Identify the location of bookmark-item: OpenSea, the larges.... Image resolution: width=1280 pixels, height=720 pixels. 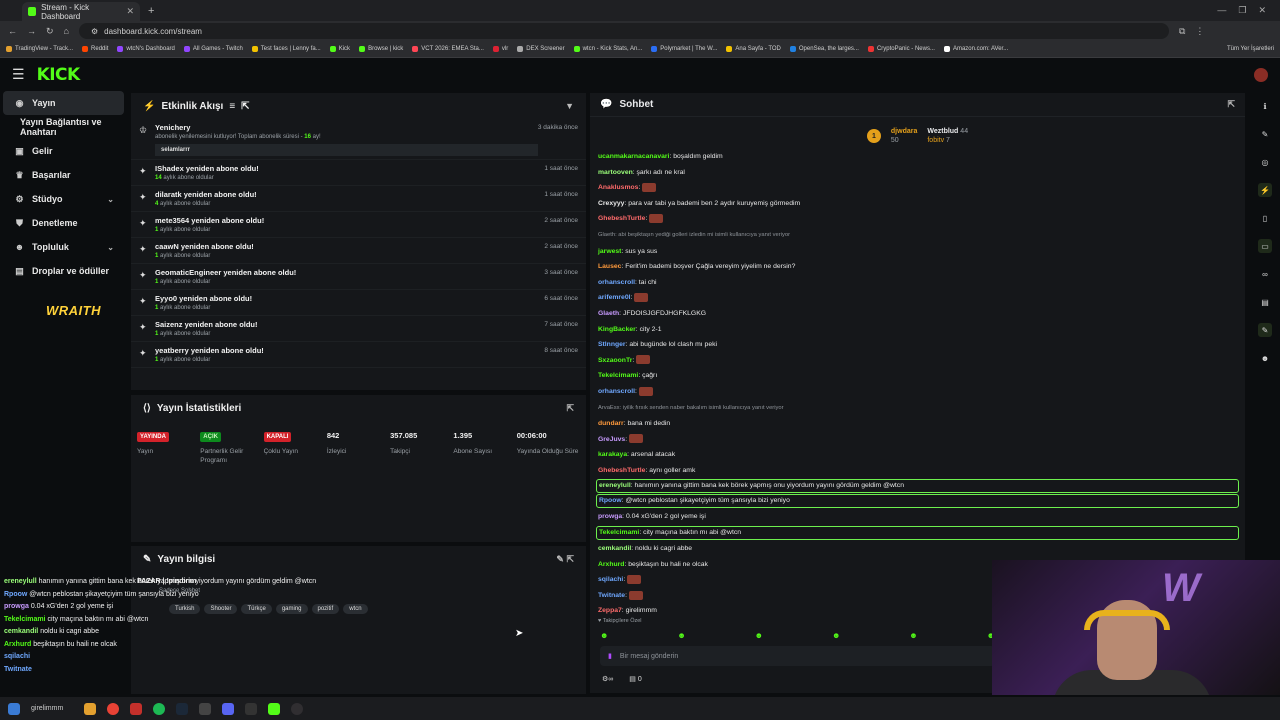
(824, 49).